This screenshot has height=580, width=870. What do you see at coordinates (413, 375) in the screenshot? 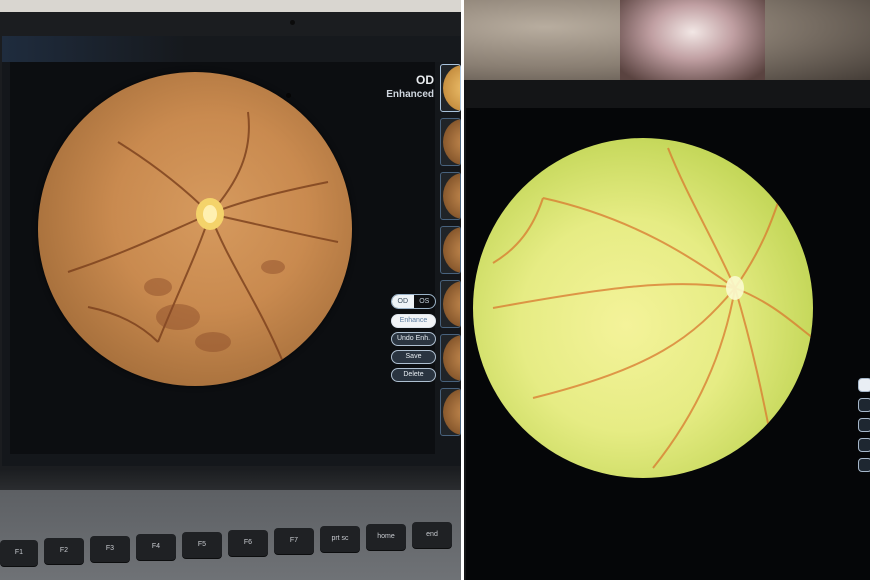
I see `delete-button: Delete` at bounding box center [413, 375].